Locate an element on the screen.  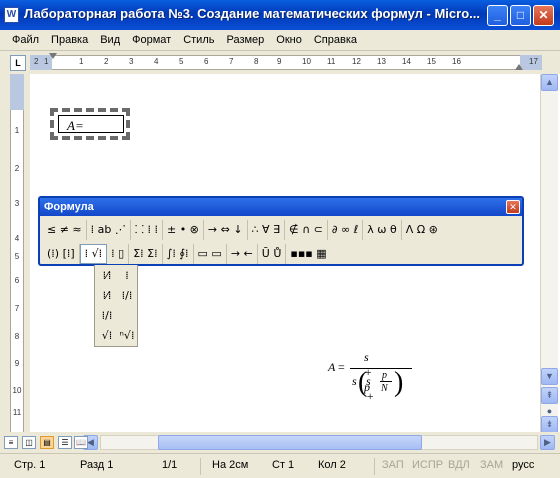
reading-view-icon: 📖 is located at coordinates (81, 442).